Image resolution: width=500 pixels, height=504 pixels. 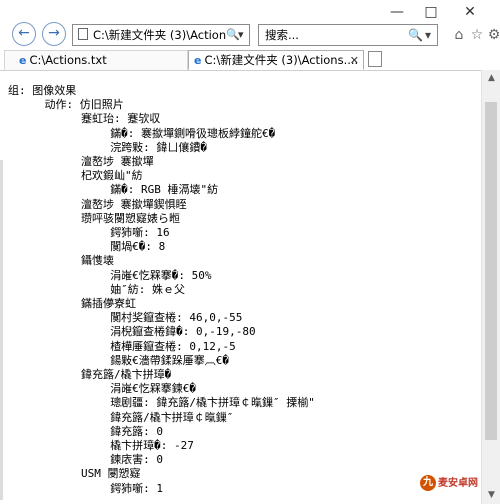 What do you see at coordinates (137, 460) in the screenshot?
I see `text-line: 鍊庡害: 0` at bounding box center [137, 460].